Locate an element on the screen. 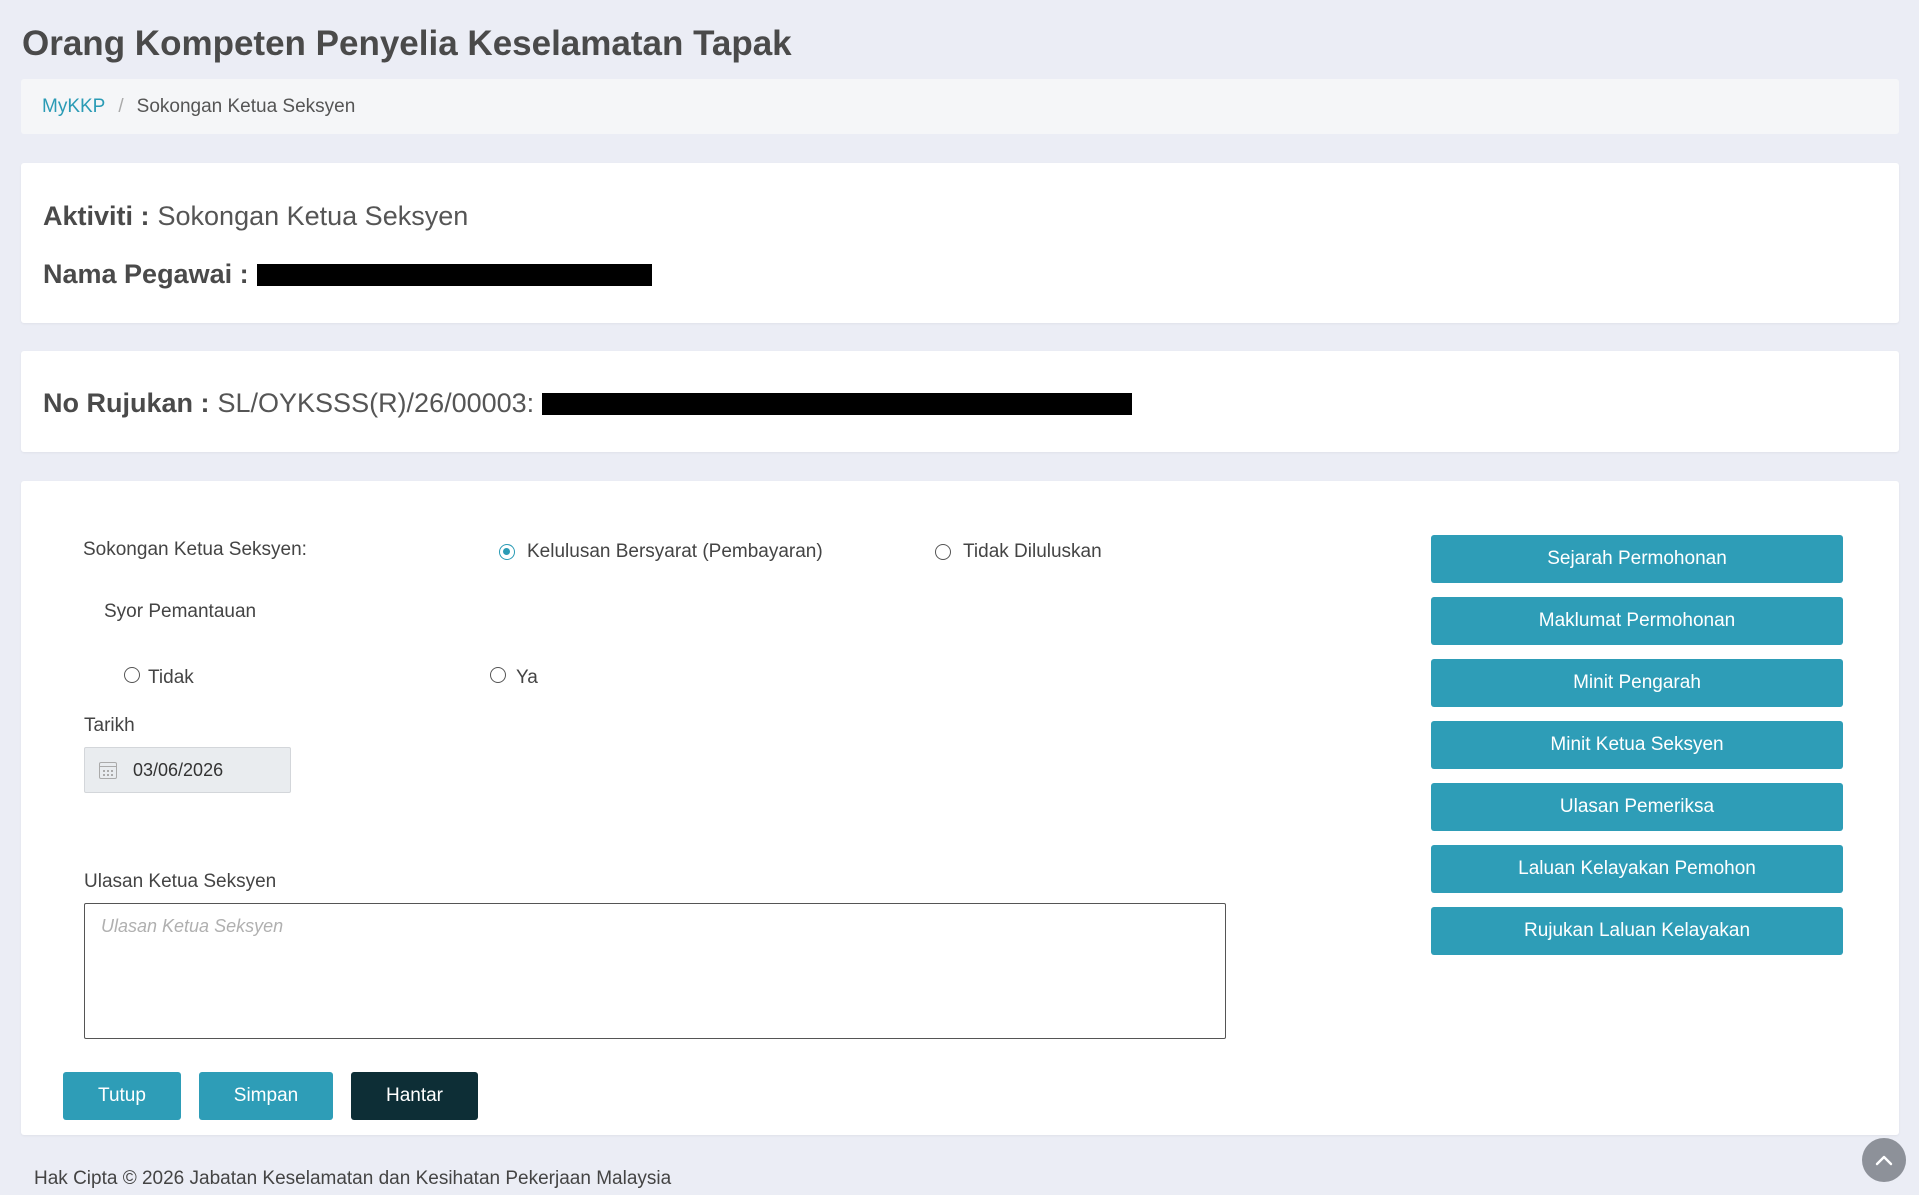 The height and width of the screenshot is (1195, 1919). radio-conditional-approval: Kelulusan Bersyarat (Pembayaran) is located at coordinates (661, 552).